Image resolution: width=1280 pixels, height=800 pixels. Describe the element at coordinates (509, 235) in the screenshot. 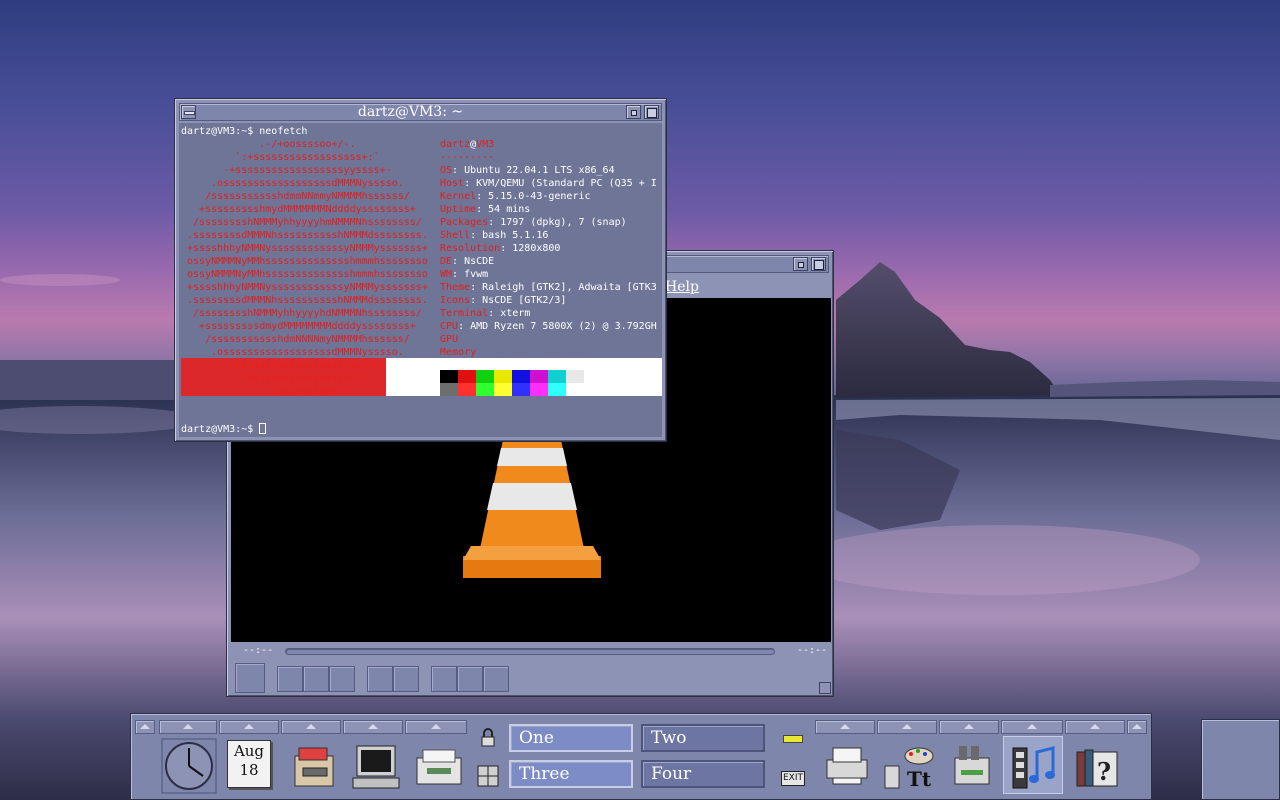

I see `info-value: : bash 5.1.16` at that location.